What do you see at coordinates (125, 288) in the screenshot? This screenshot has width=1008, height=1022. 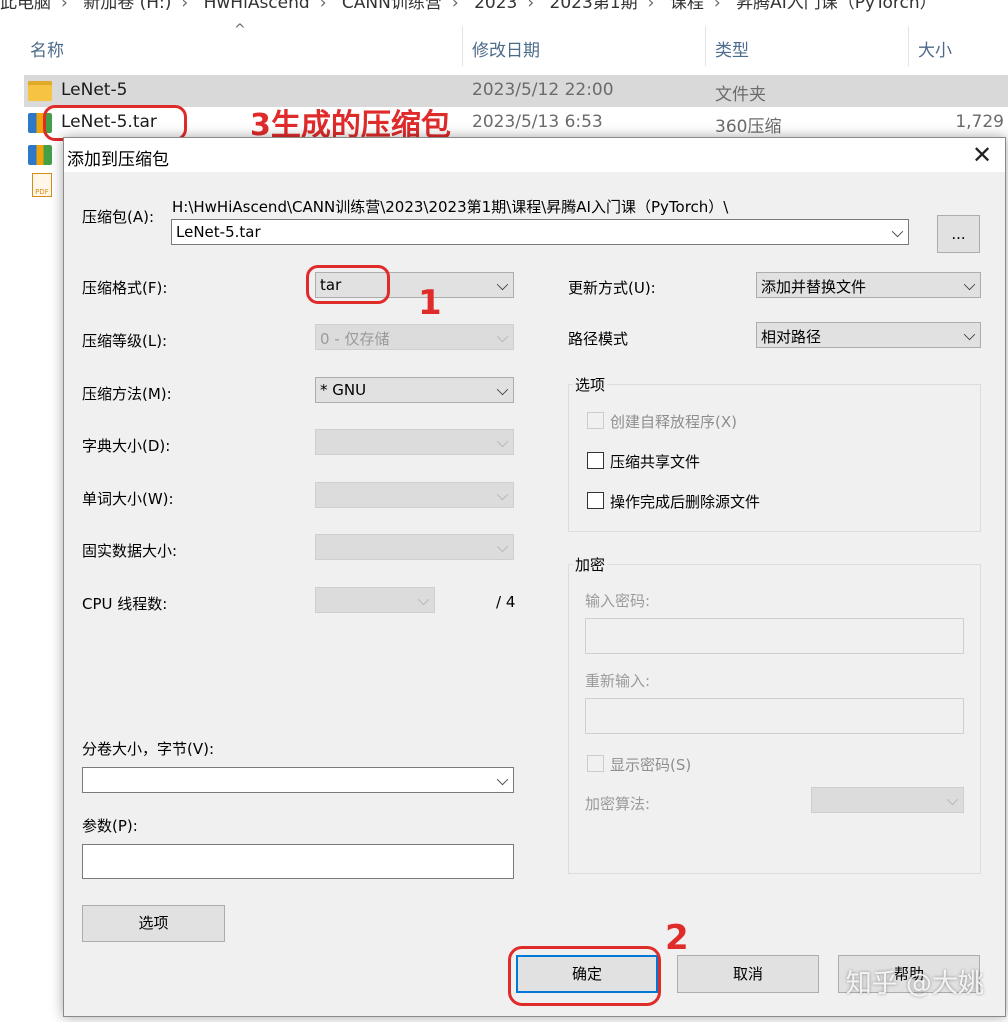 I see `format-label: 压缩格式(F):` at bounding box center [125, 288].